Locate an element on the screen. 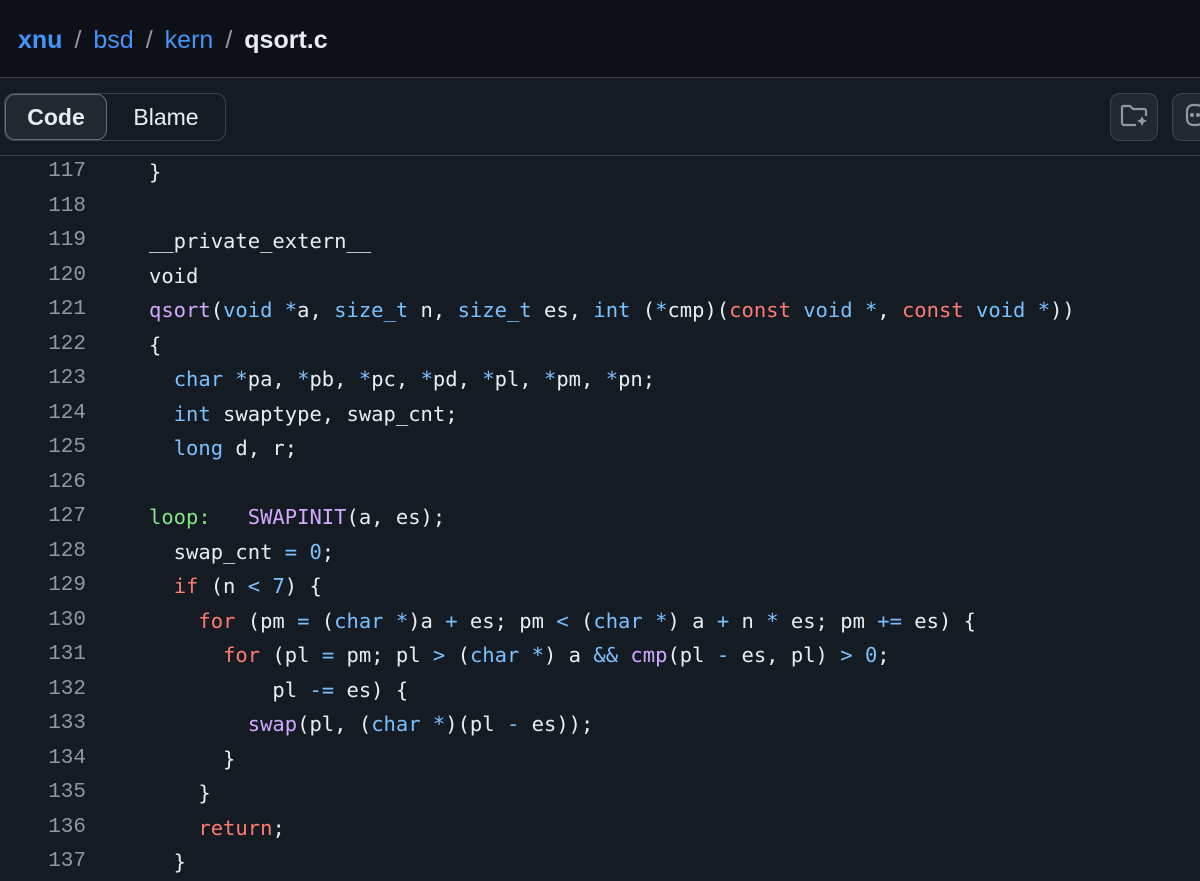  code-token: (pl is located at coordinates (692, 655).